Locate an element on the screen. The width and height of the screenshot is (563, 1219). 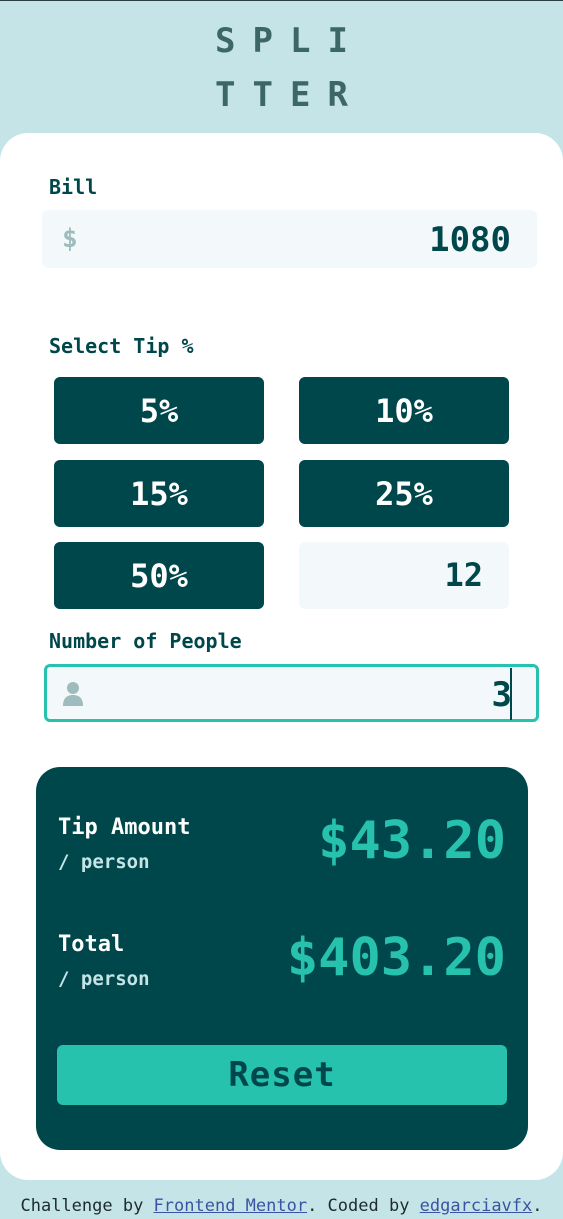
select-tip-label: Select Tip % is located at coordinates (121, 346).